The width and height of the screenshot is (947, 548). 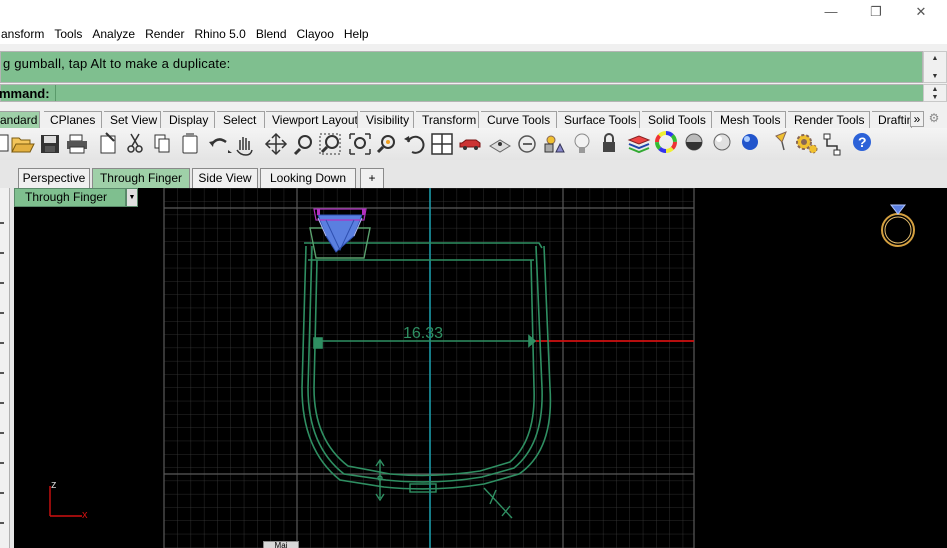 What do you see at coordinates (220, 145) in the screenshot?
I see `undo-icon` at bounding box center [220, 145].